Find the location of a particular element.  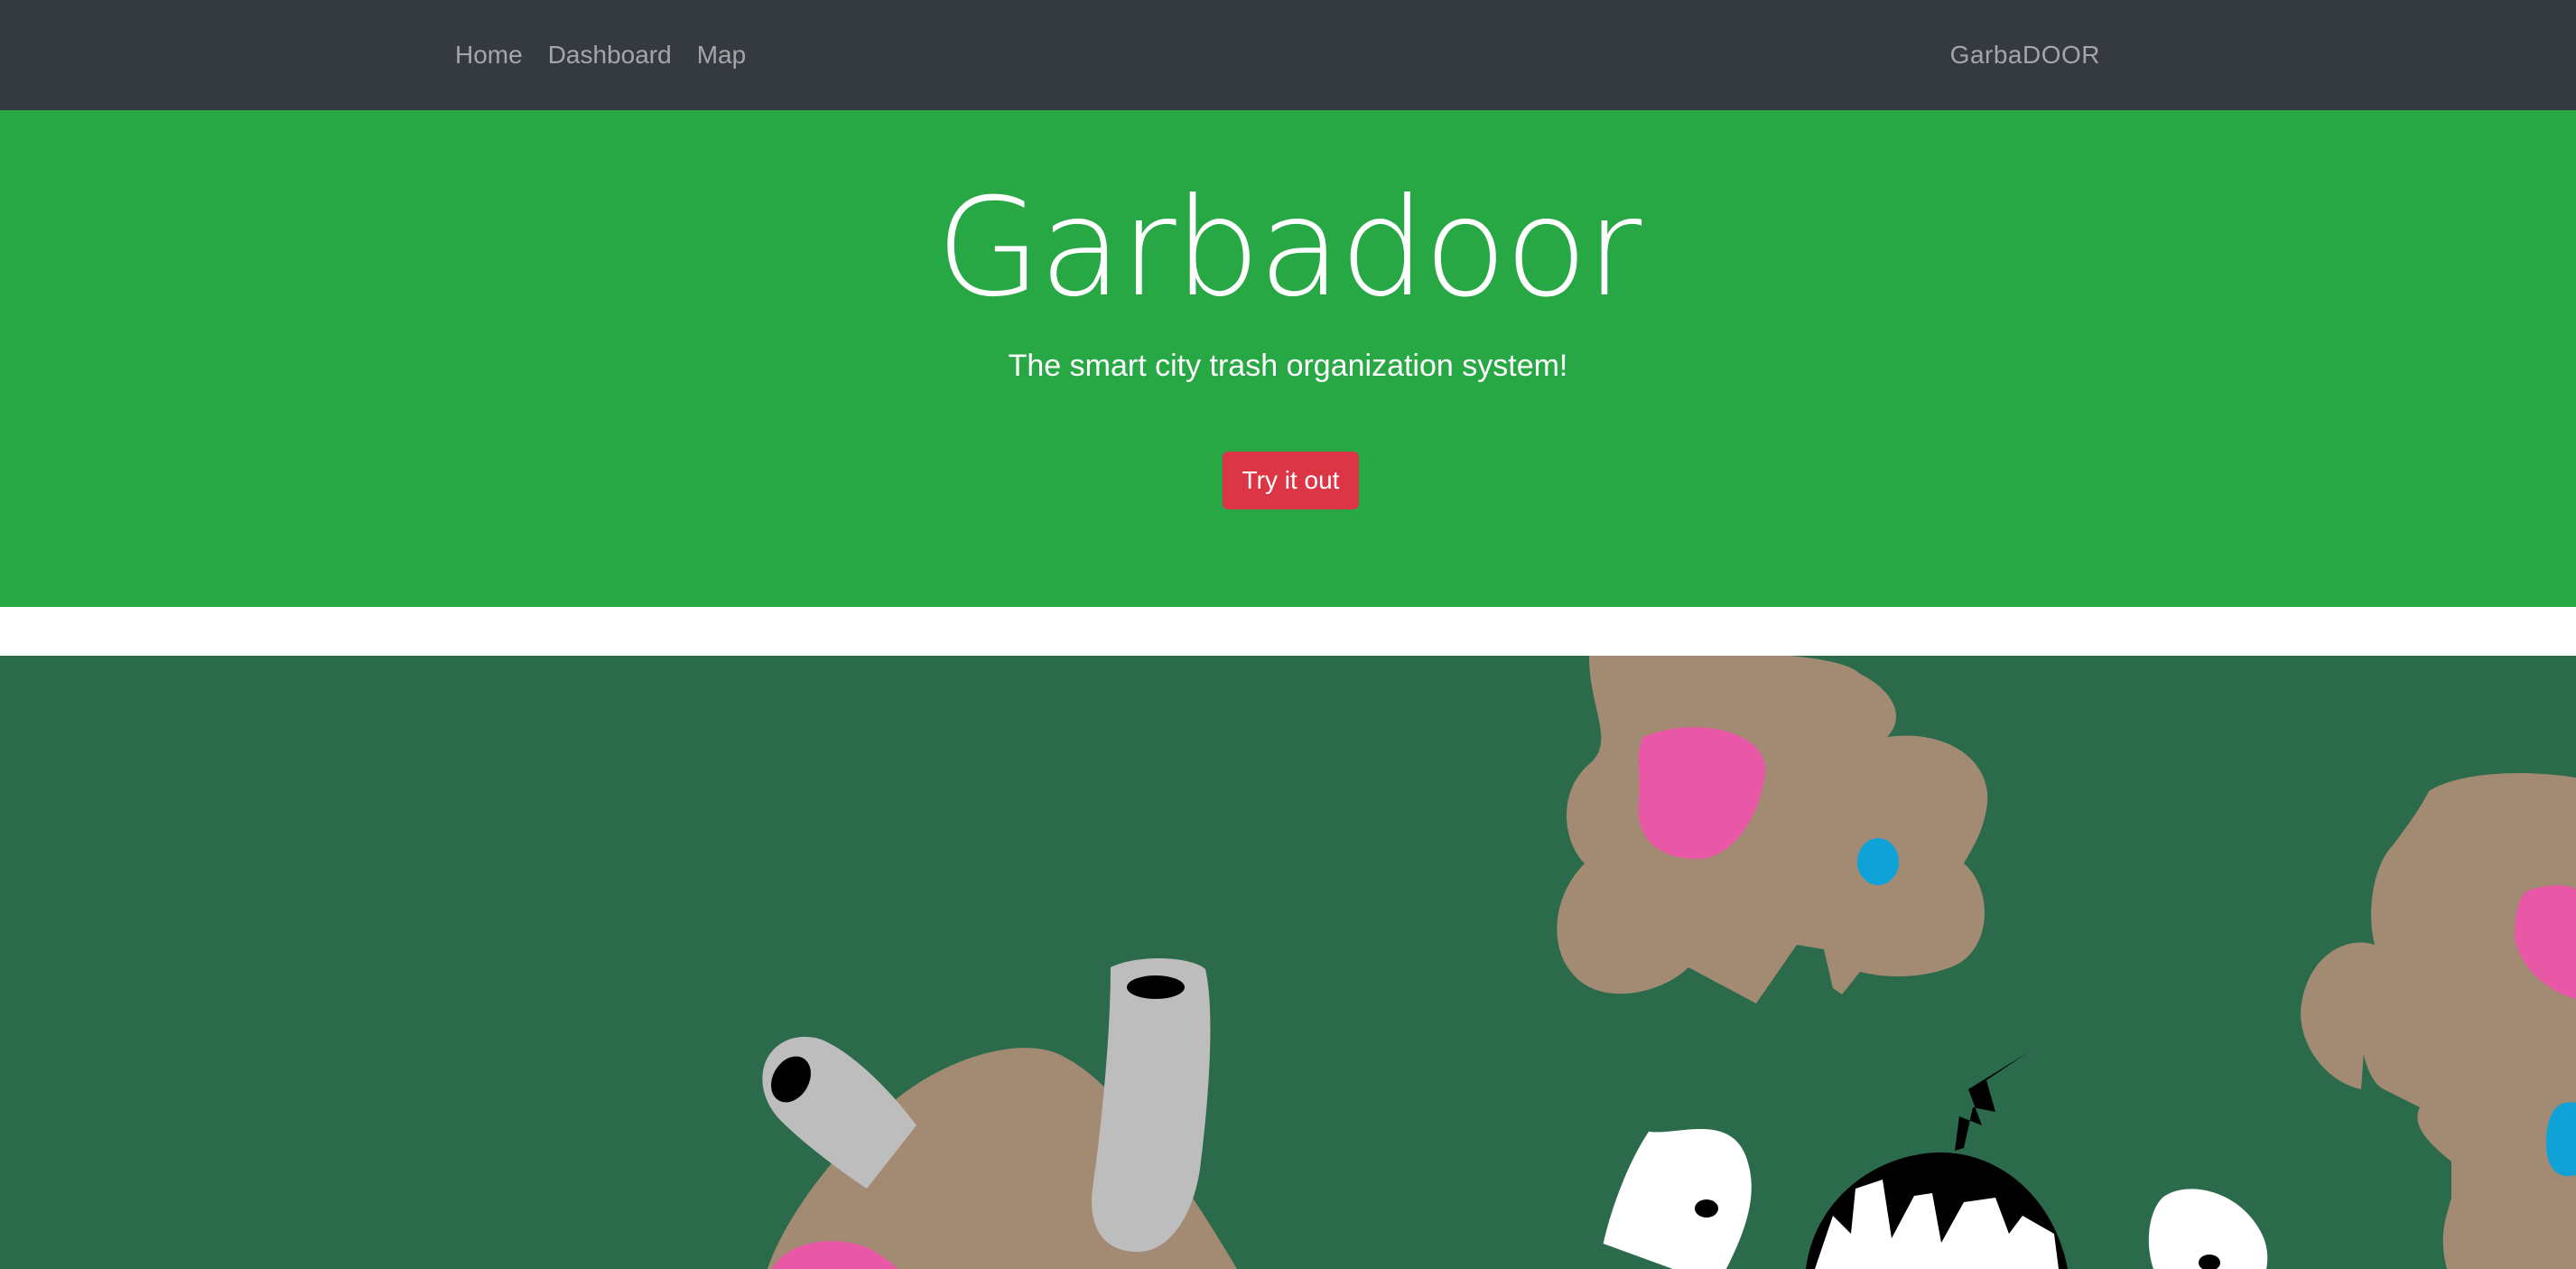

nav-link-home: Home is located at coordinates (489, 55).